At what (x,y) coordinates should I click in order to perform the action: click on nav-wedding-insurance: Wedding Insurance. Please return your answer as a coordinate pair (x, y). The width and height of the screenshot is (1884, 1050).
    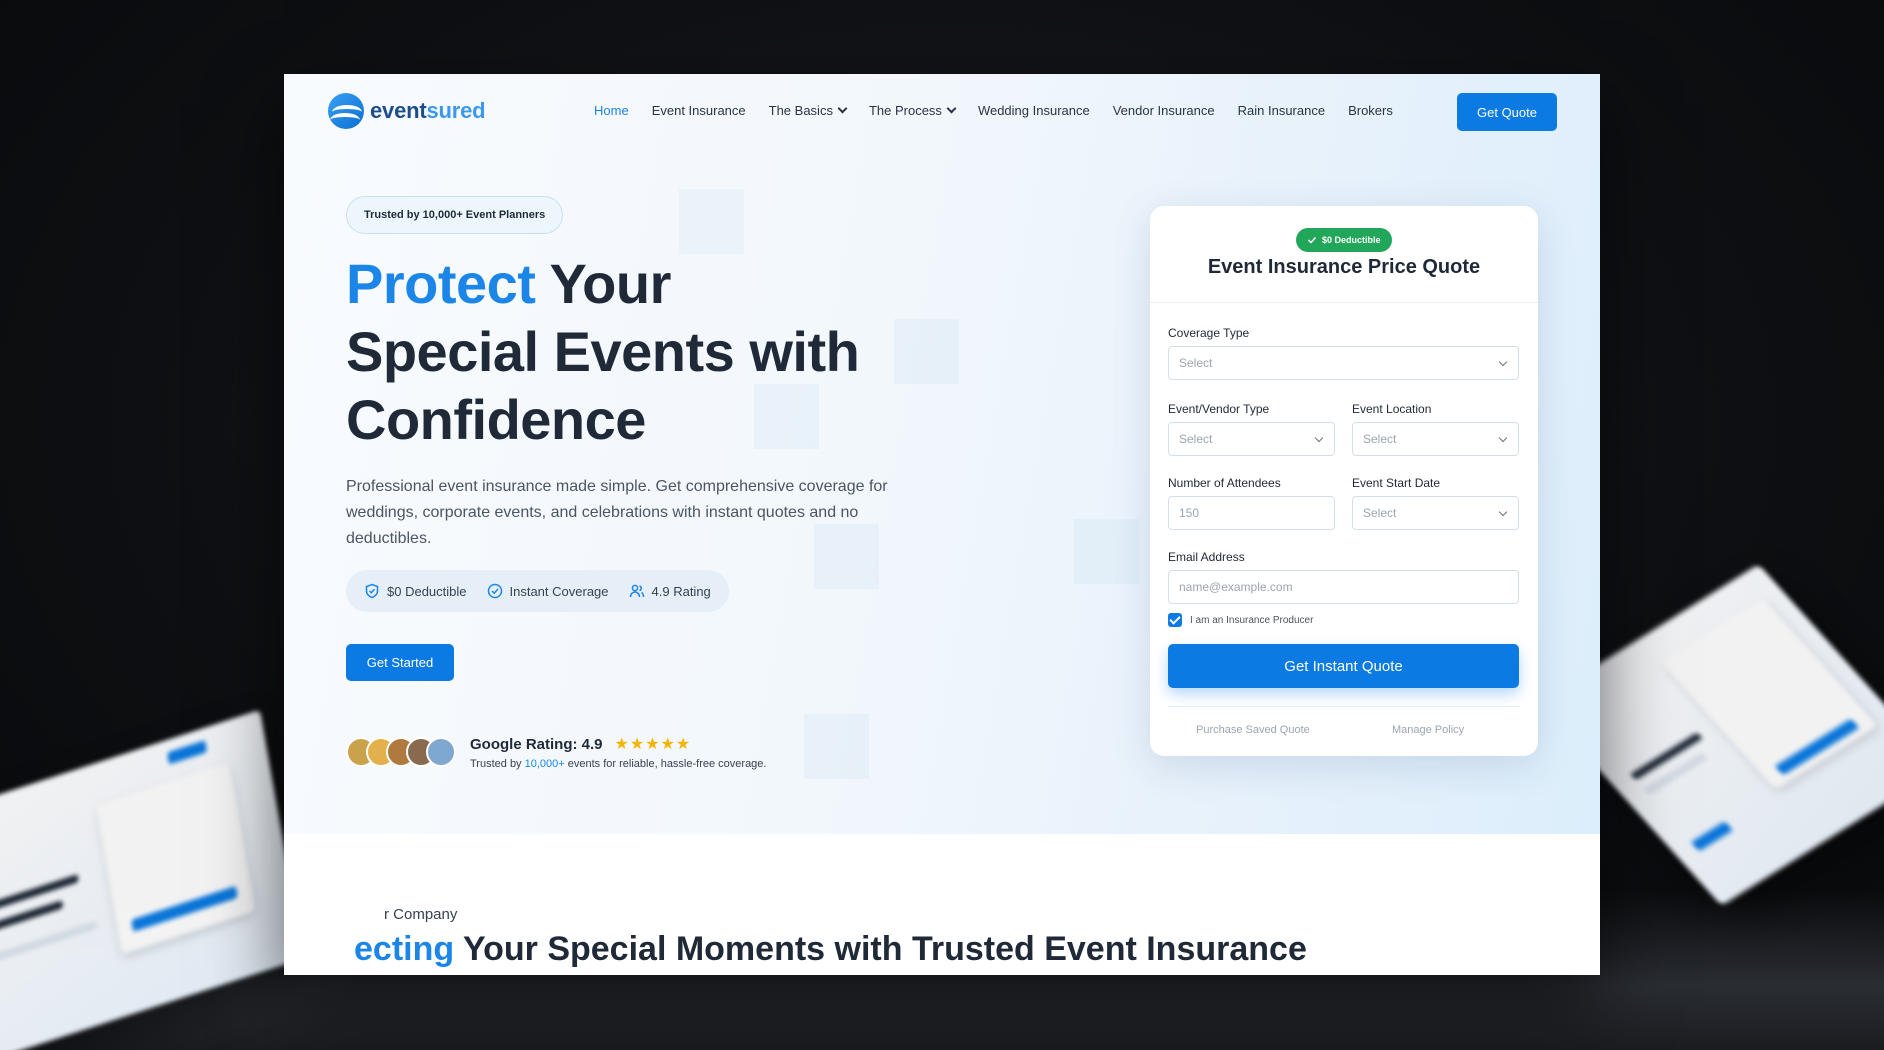
    Looking at the image, I should click on (1034, 110).